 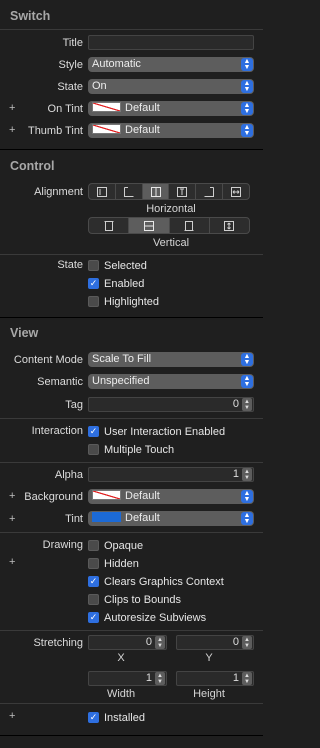 I want to click on checkbox-label: Highlighted, so click(x=132, y=301).